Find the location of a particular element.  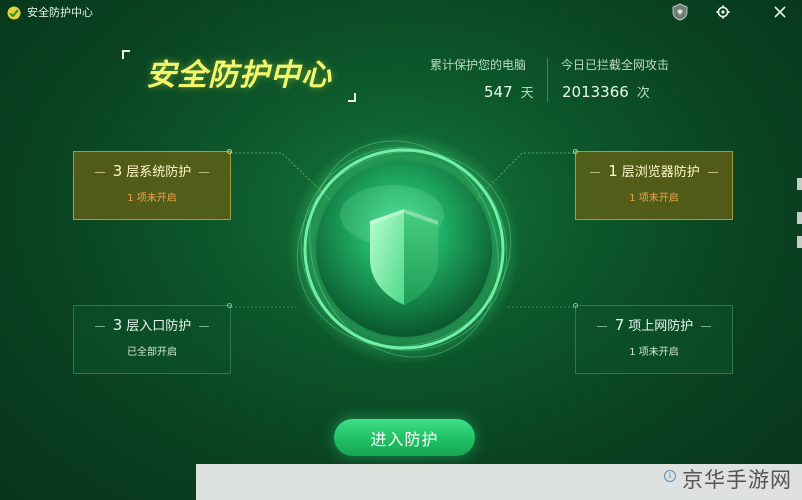

card-internet-protection: 7 项上网防护 1 项未开启 is located at coordinates (653, 338).